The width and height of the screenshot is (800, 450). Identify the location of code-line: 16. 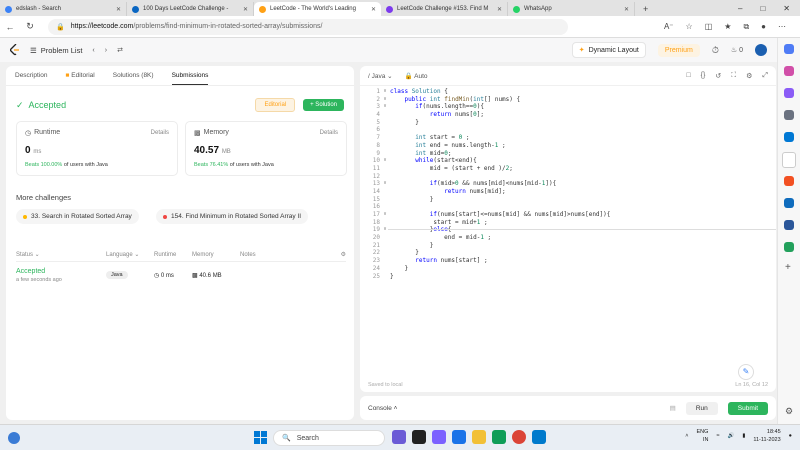
(568, 207).